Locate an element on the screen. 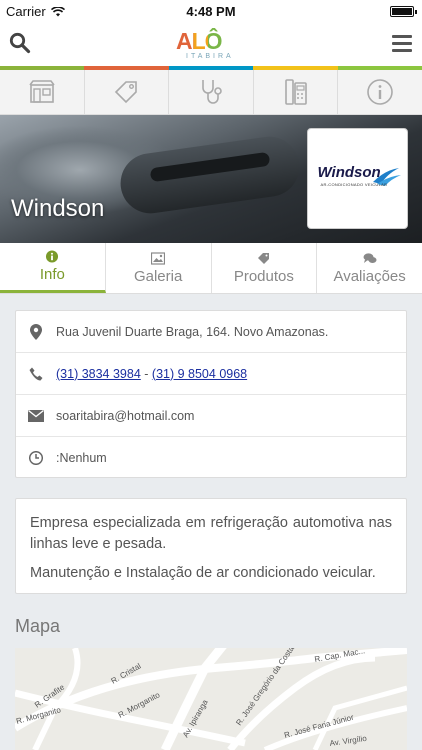 This screenshot has width=422, height=750. phone-link-2: (31) 9 8504 0968 is located at coordinates (199, 374).